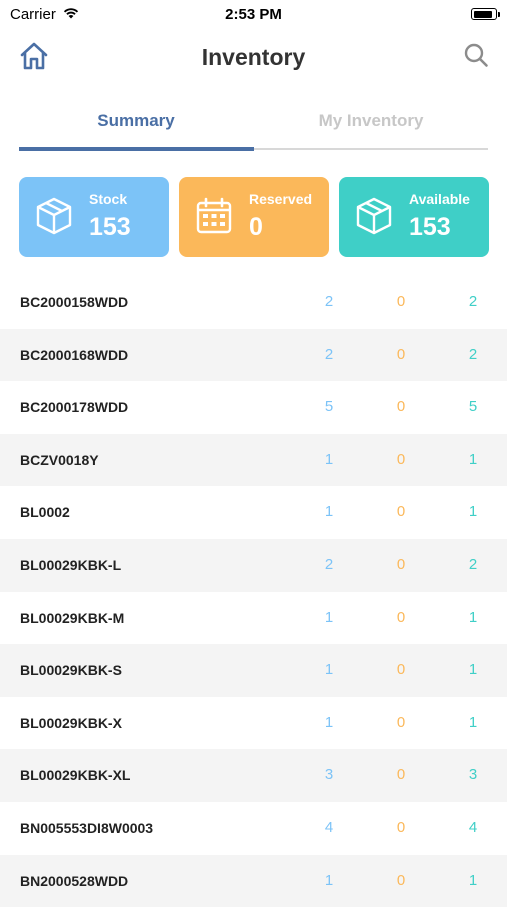  Describe the element at coordinates (71, 564) in the screenshot. I see `item-sku: BL00029KBK-L` at that location.